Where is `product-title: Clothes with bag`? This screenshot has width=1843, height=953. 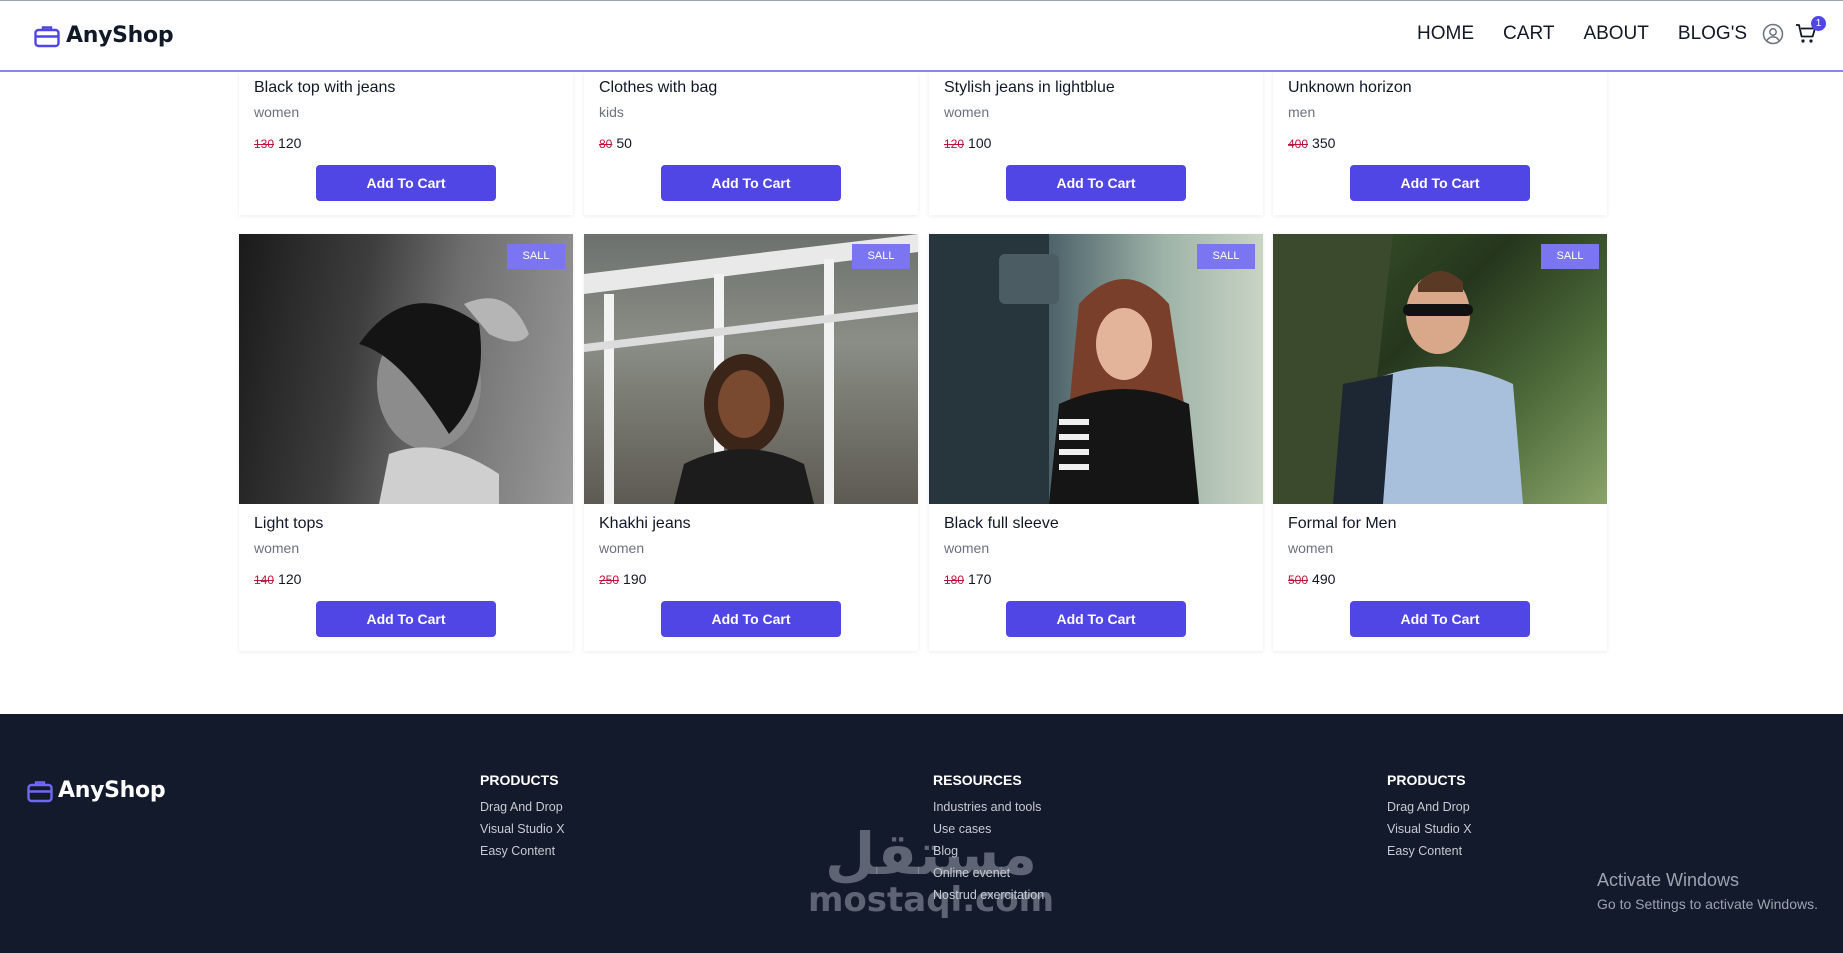
product-title: Clothes with bag is located at coordinates (751, 88).